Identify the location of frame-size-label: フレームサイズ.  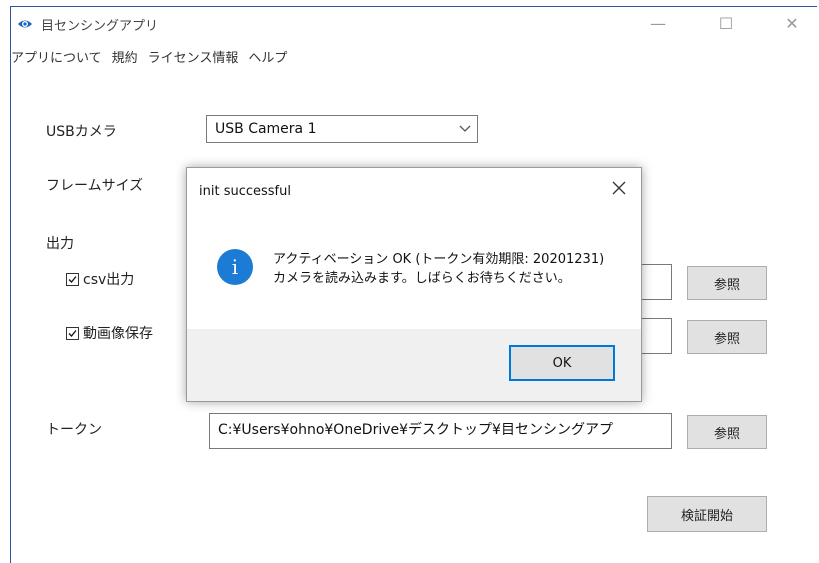
(95, 186).